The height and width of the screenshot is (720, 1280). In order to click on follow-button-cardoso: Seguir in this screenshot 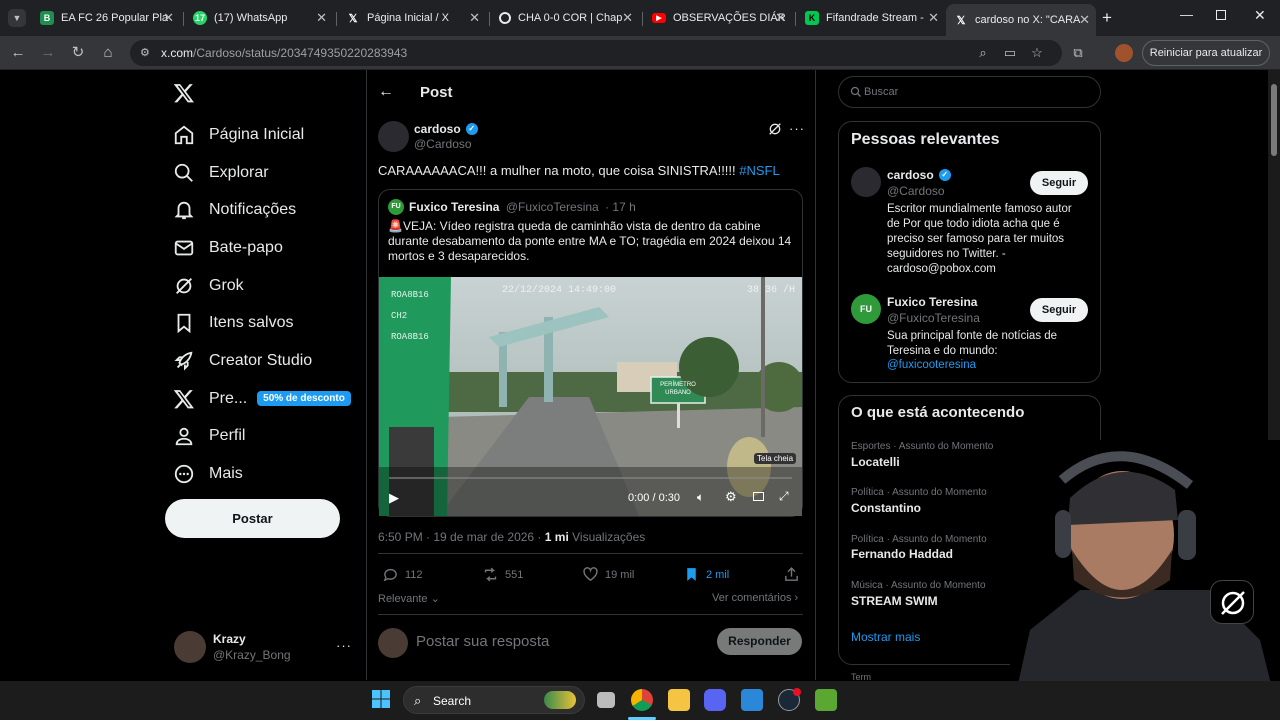, I will do `click(1059, 183)`.